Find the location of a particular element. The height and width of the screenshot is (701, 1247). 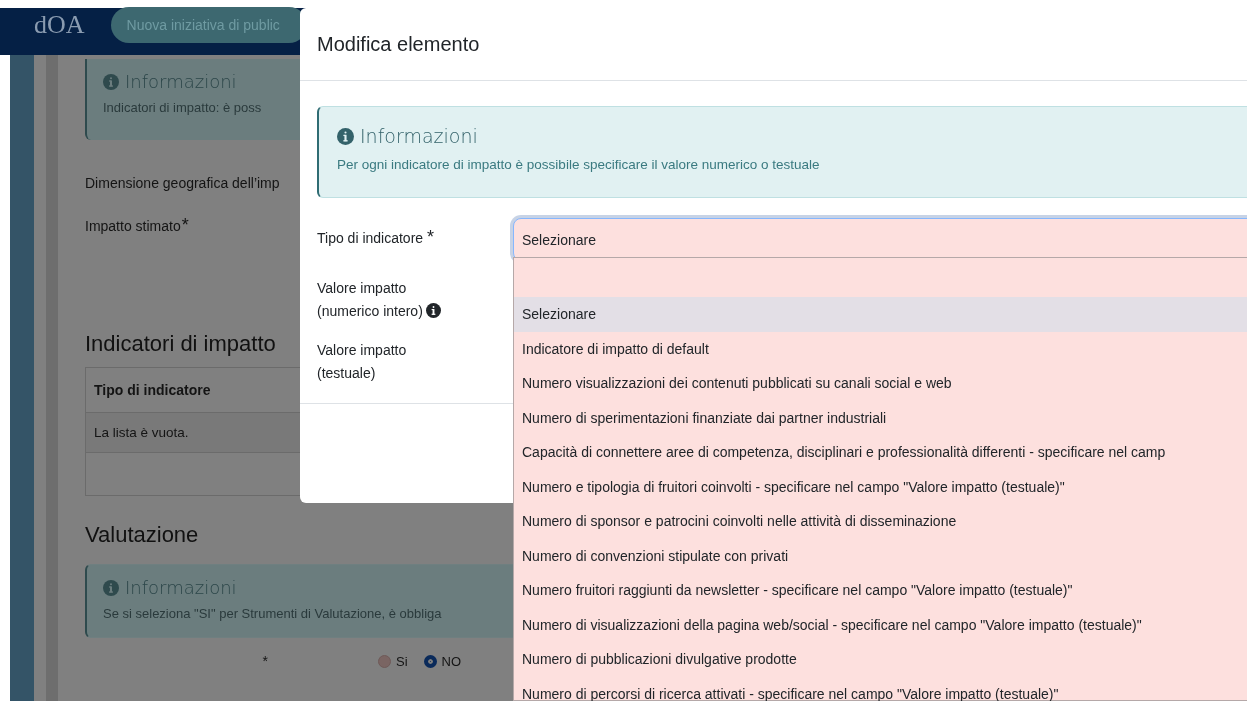

dropdown-option: Numero di sponsor e patrocini coinvolti nelle attività di disseminazione is located at coordinates (880, 521).